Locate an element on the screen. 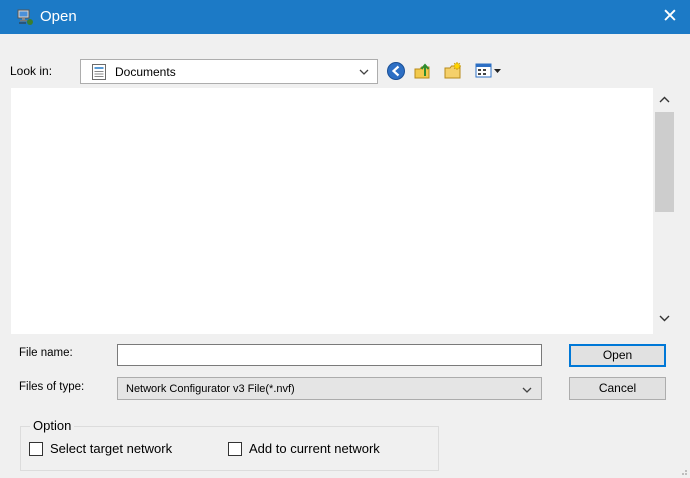  title-bar: Open ✕ is located at coordinates (345, 17).